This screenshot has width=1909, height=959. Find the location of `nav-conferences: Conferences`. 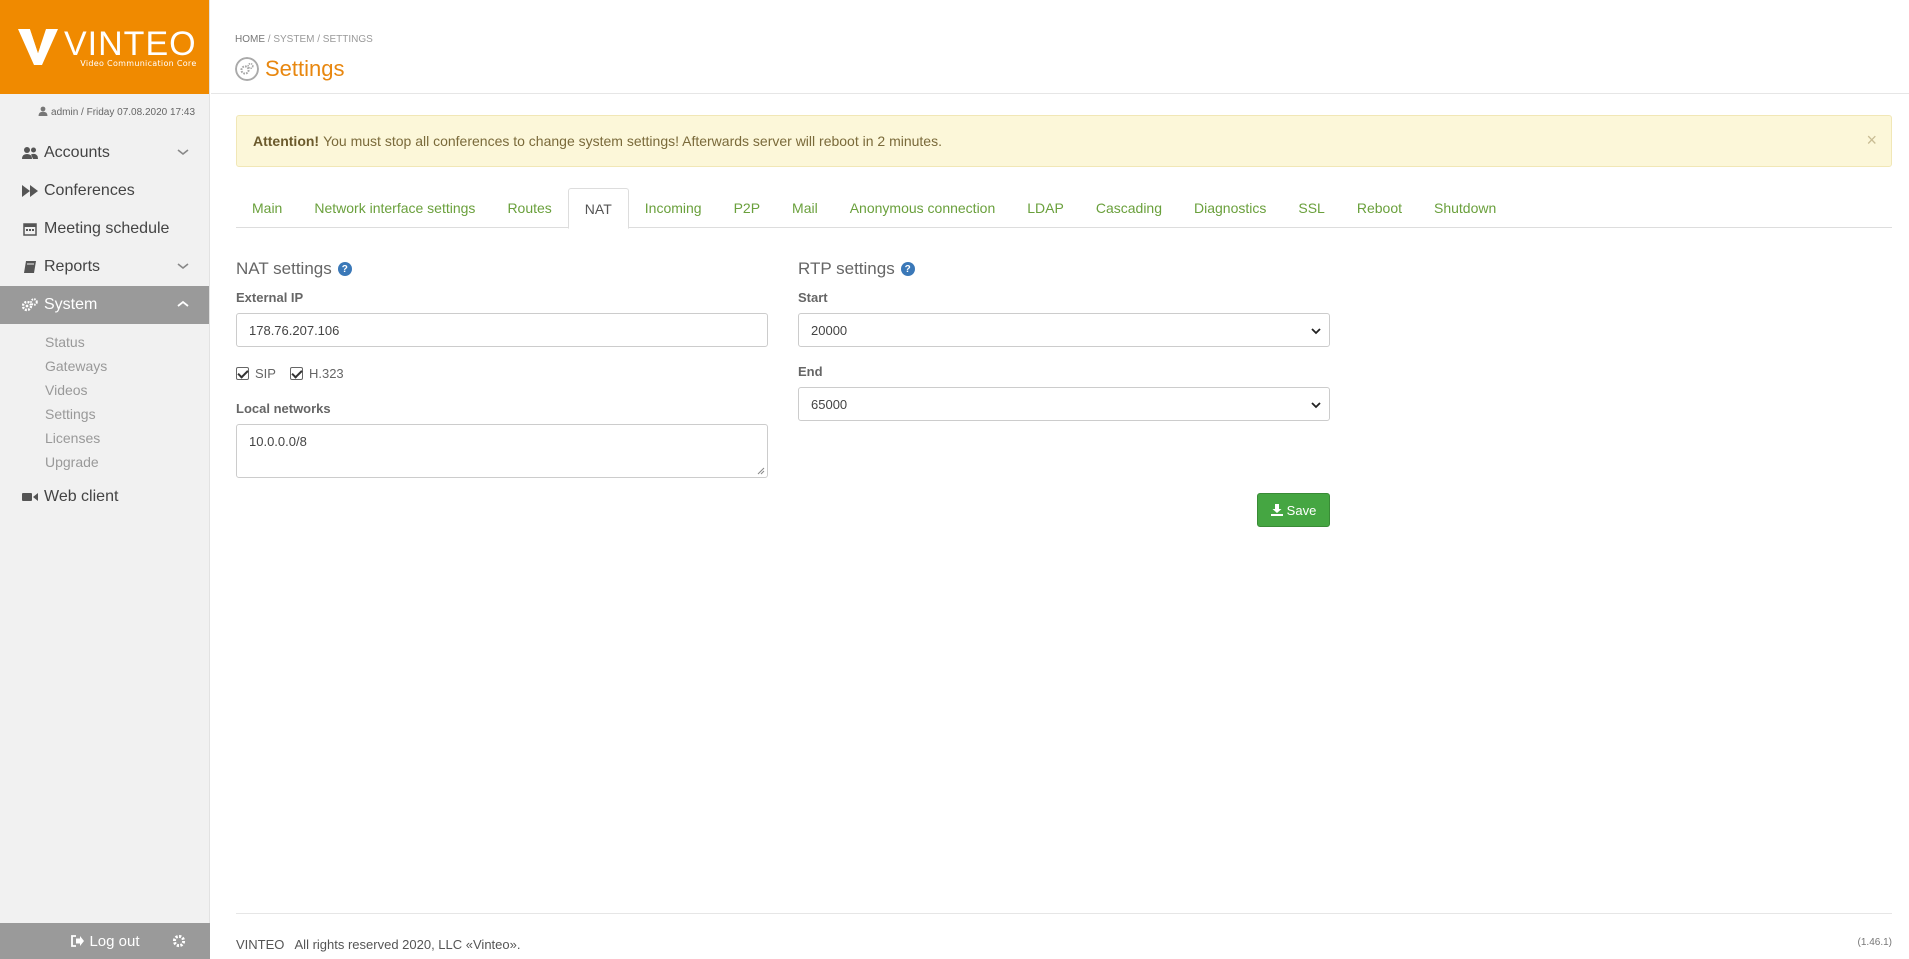

nav-conferences: Conferences is located at coordinates (104, 191).